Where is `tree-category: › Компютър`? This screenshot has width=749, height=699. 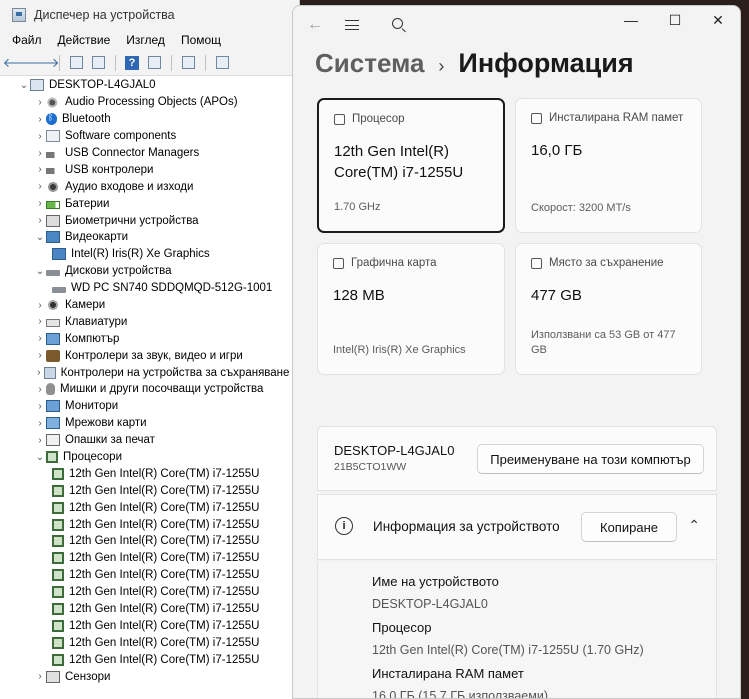 tree-category: › Компютър is located at coordinates (149, 338).